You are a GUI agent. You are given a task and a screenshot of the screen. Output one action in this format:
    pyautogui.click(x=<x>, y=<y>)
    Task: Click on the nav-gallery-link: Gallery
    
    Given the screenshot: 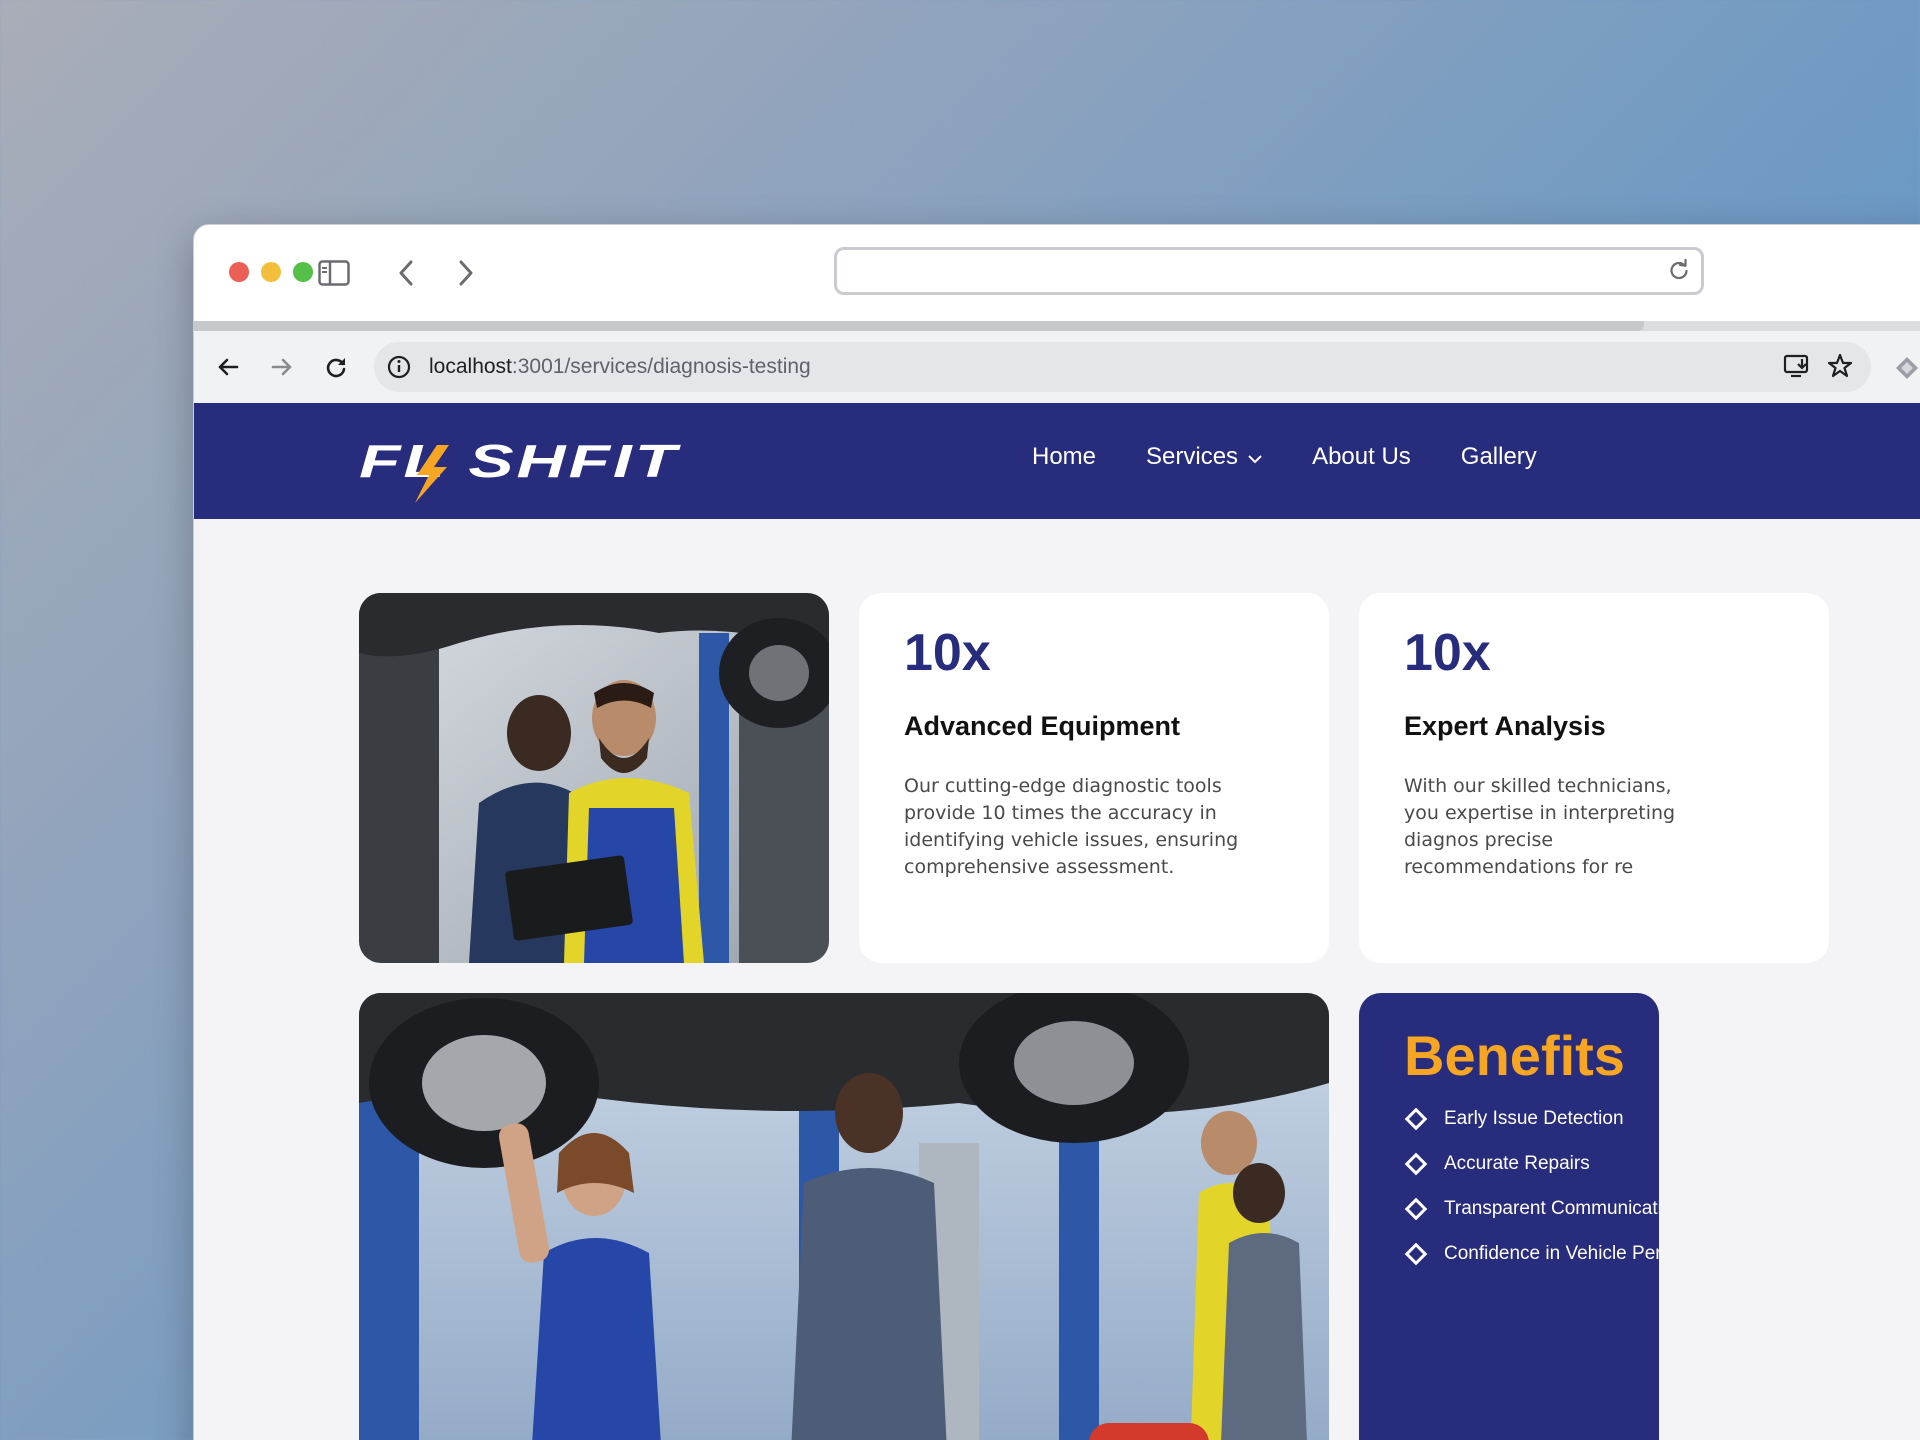 What is the action you would take?
    pyautogui.click(x=1499, y=457)
    